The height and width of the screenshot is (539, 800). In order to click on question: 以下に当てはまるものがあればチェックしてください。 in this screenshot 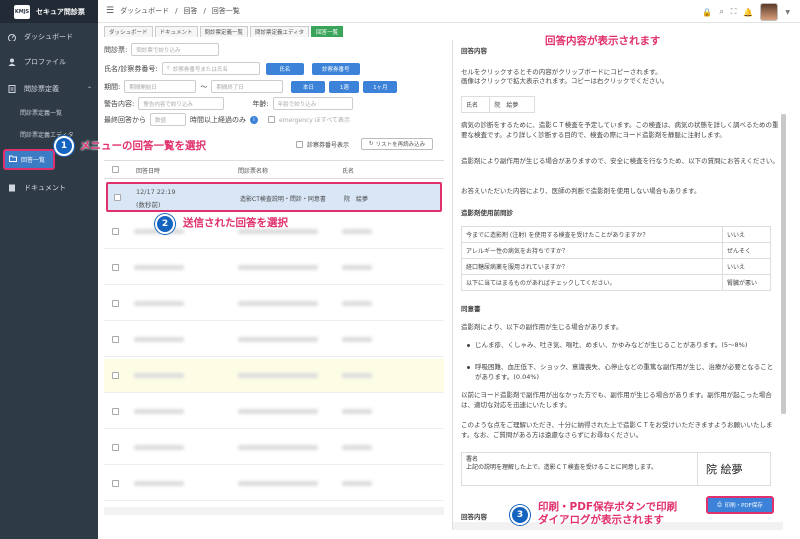, I will do `click(592, 282)`.